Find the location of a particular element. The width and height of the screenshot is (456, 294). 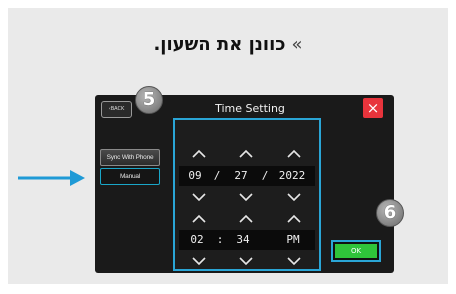

close-button: × is located at coordinates (373, 108).